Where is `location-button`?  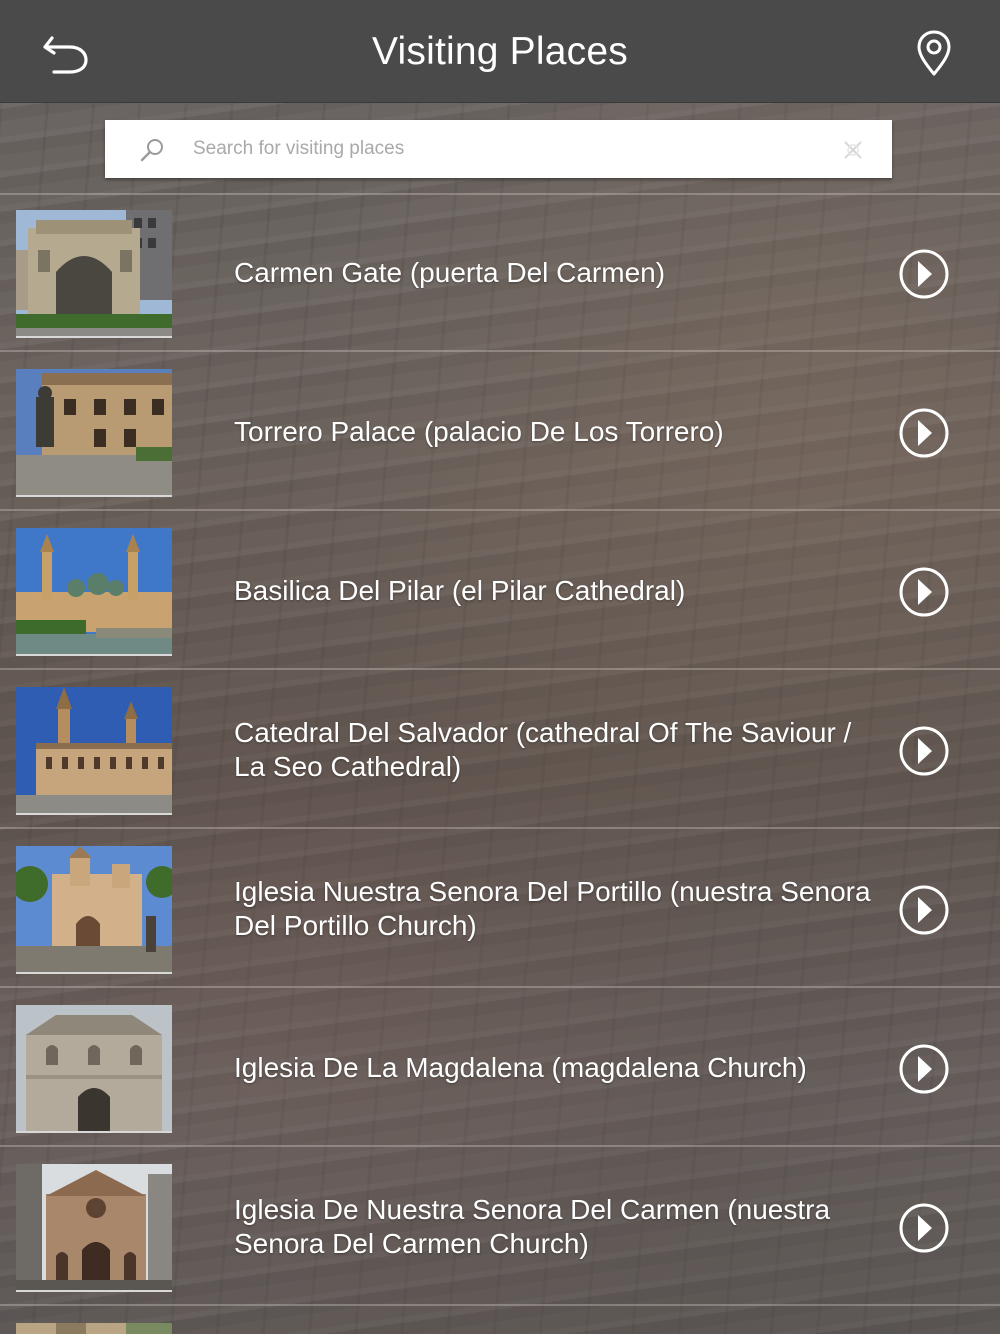
location-button is located at coordinates (934, 53).